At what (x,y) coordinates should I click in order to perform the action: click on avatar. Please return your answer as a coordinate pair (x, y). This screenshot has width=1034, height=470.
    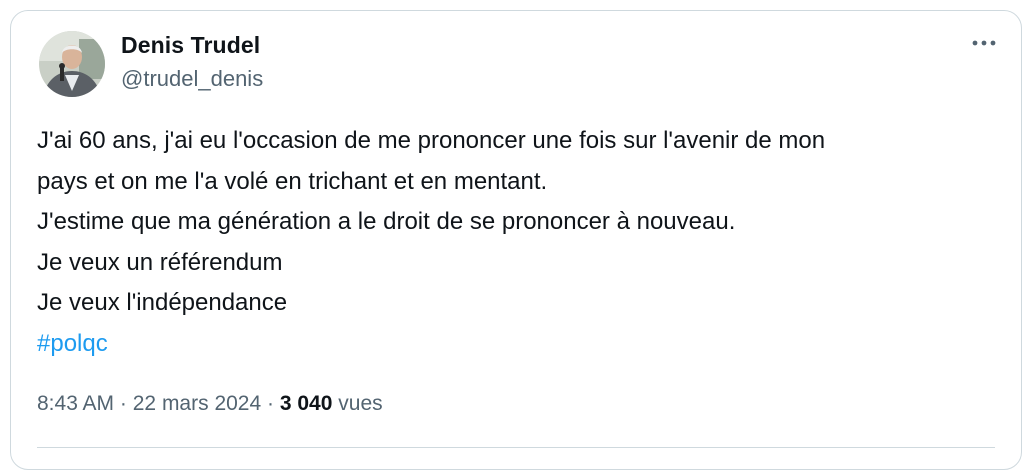
    Looking at the image, I should click on (72, 64).